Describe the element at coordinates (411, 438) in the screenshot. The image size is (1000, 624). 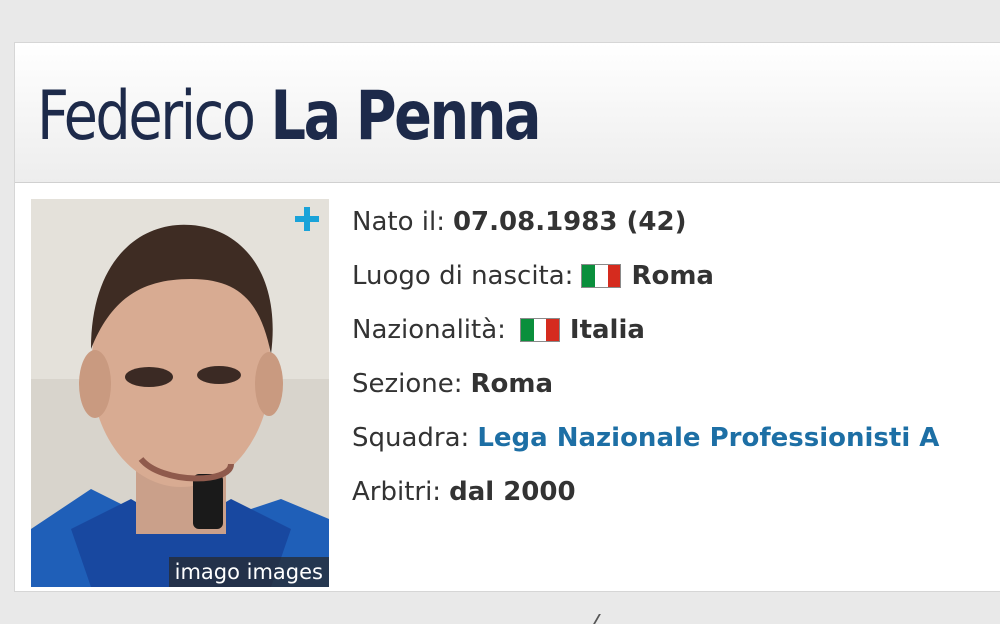
I see `team-label: Squadra:` at that location.